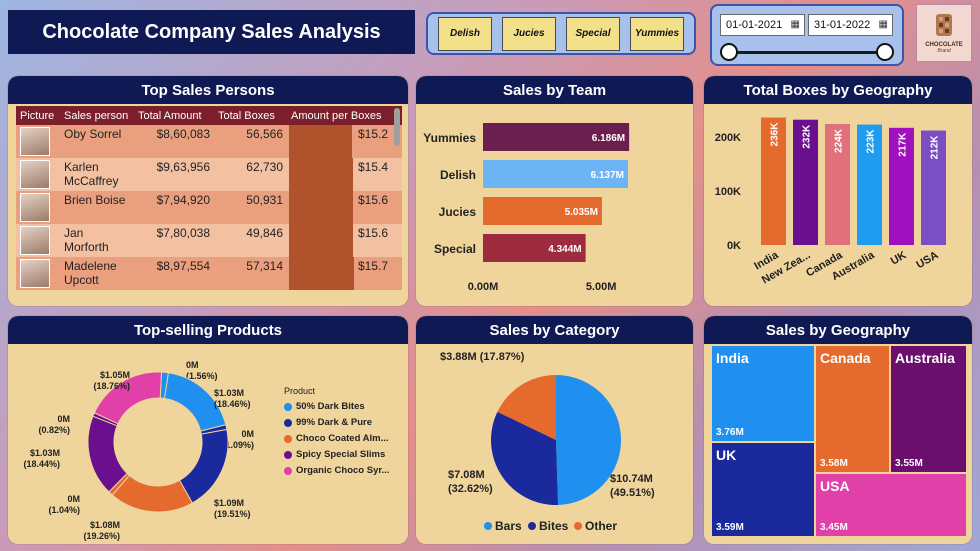 The width and height of the screenshot is (980, 551). I want to click on legend-item: 50% Dark Bites, so click(344, 406).